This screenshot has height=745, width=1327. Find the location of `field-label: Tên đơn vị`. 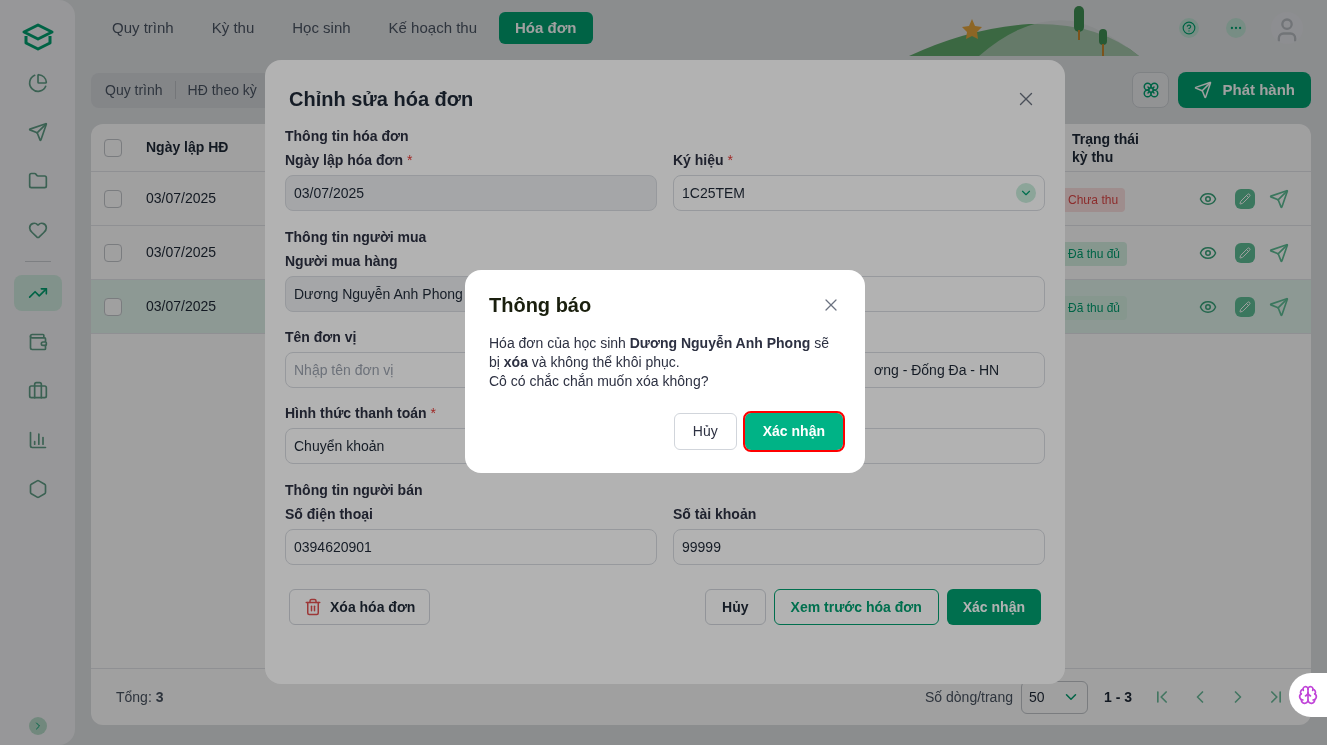

field-label: Tên đơn vị is located at coordinates (321, 337).